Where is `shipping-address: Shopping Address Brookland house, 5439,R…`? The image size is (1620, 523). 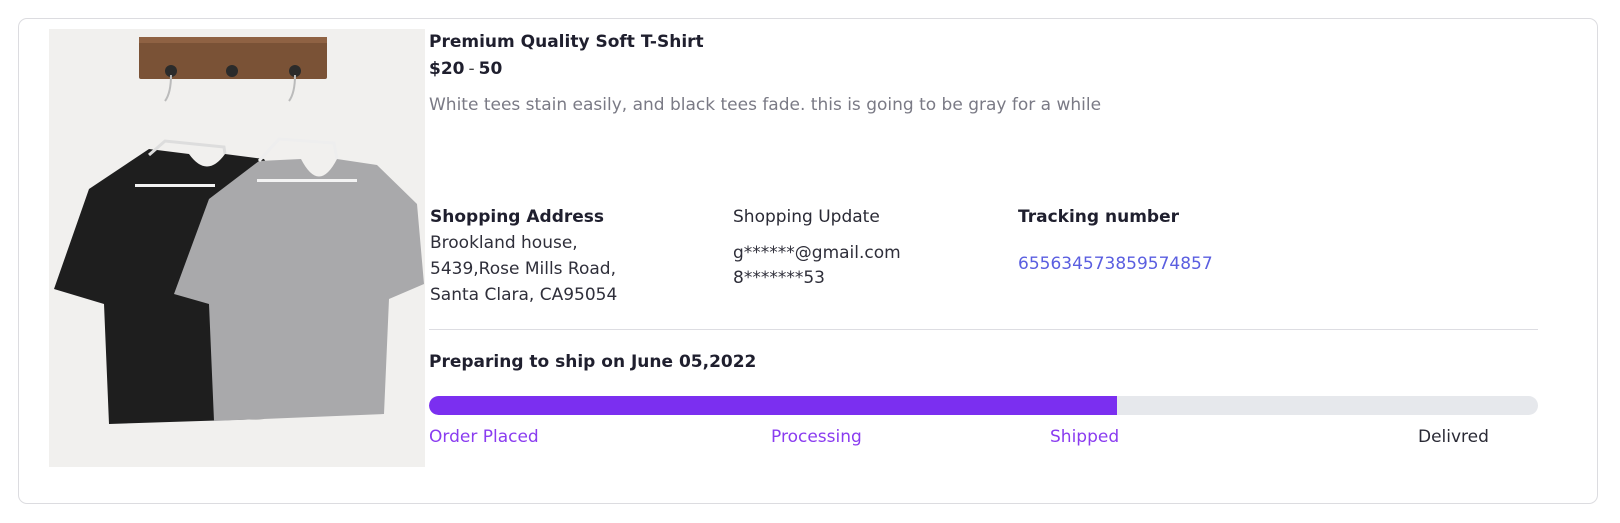
shipping-address: Shopping Address Brookland house, 5439,R… is located at coordinates (523, 256).